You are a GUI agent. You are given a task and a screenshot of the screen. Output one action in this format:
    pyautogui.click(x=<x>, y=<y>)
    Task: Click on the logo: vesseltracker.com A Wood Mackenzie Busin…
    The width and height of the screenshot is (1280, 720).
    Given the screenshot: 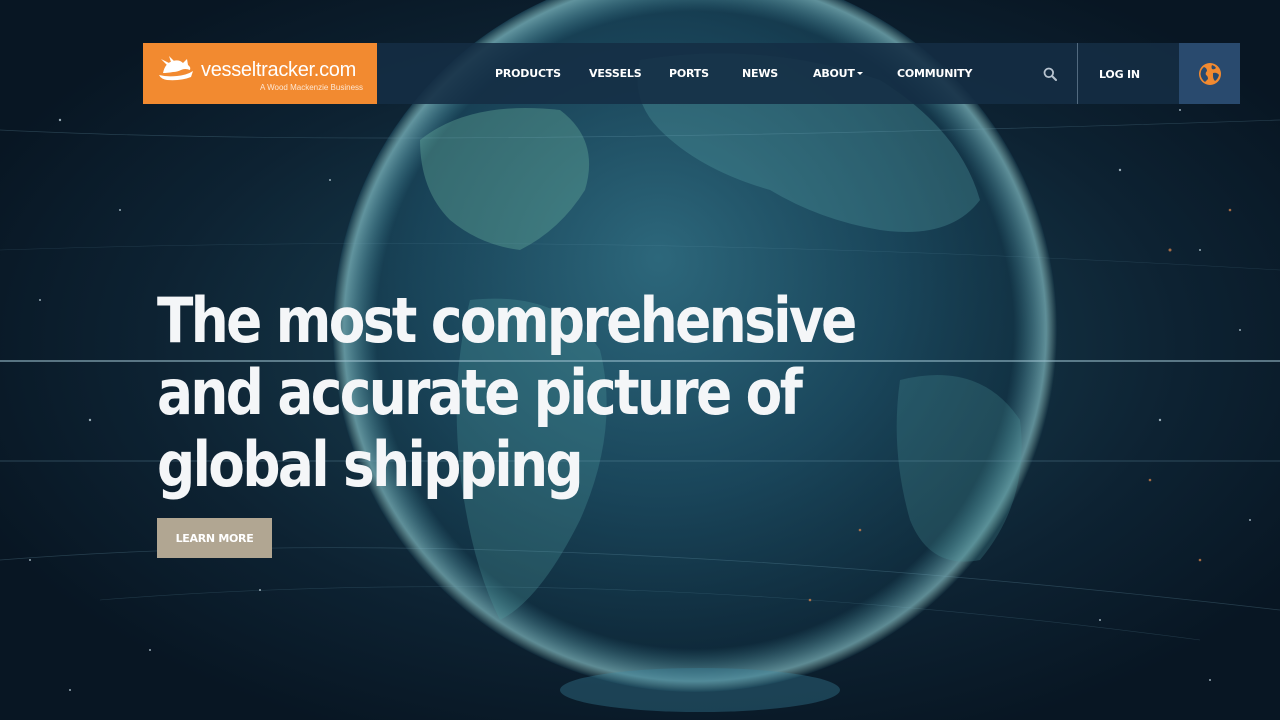 What is the action you would take?
    pyautogui.click(x=260, y=73)
    